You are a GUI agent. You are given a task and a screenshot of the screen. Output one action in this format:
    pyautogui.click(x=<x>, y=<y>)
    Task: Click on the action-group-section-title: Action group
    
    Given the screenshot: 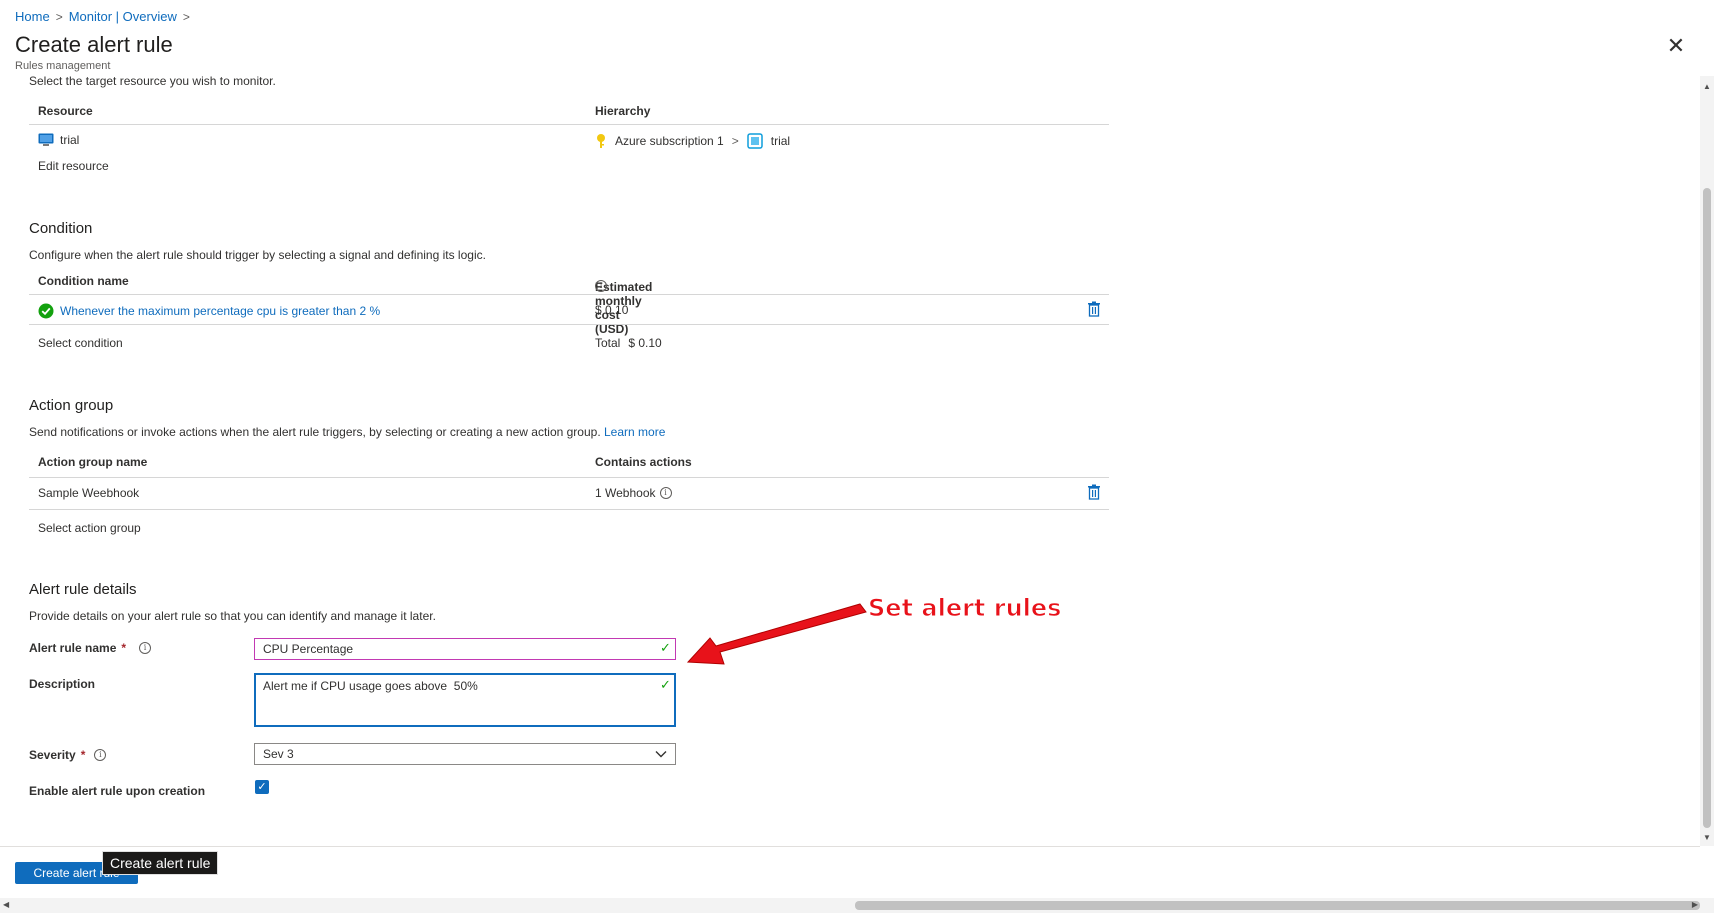 What is the action you would take?
    pyautogui.click(x=71, y=405)
    